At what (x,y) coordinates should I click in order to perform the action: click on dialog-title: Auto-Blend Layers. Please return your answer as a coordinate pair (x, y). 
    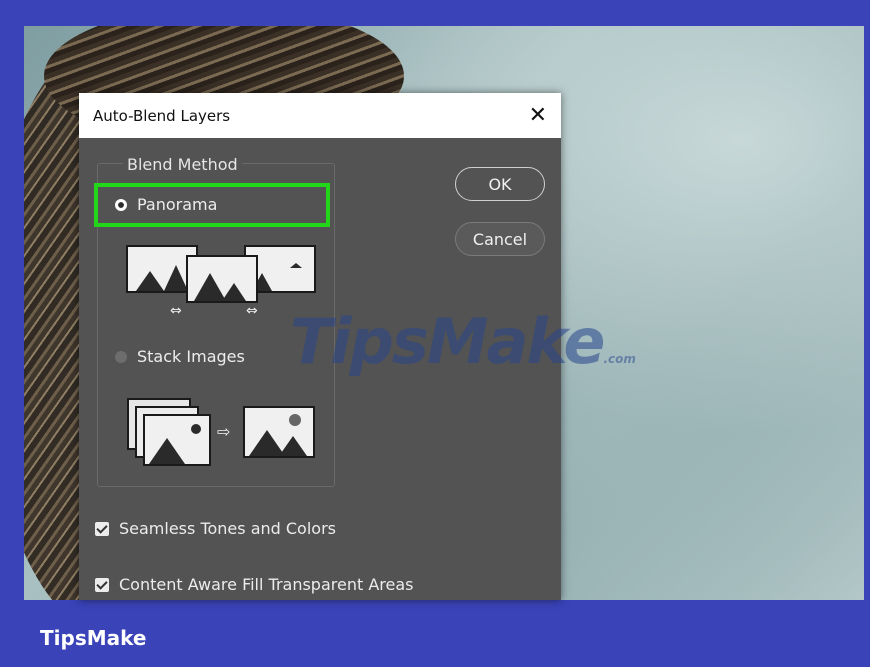
    Looking at the image, I should click on (162, 115).